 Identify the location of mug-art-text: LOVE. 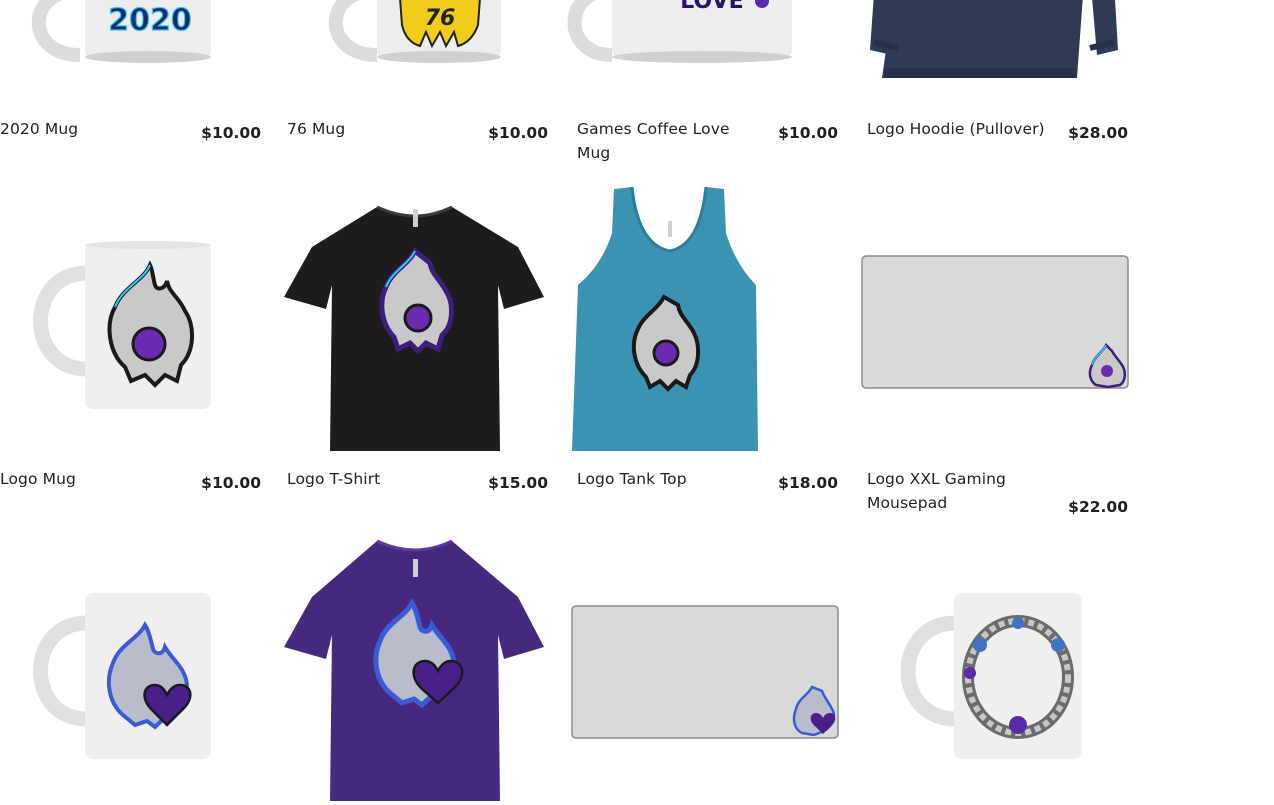
(711, 7).